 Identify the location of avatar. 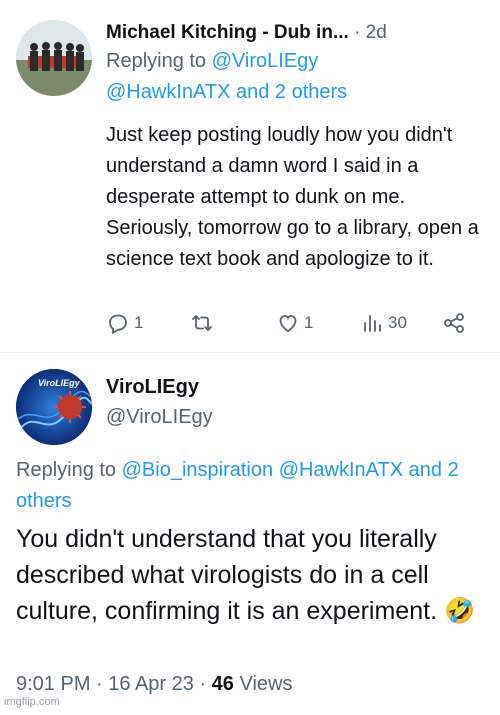
(54, 58).